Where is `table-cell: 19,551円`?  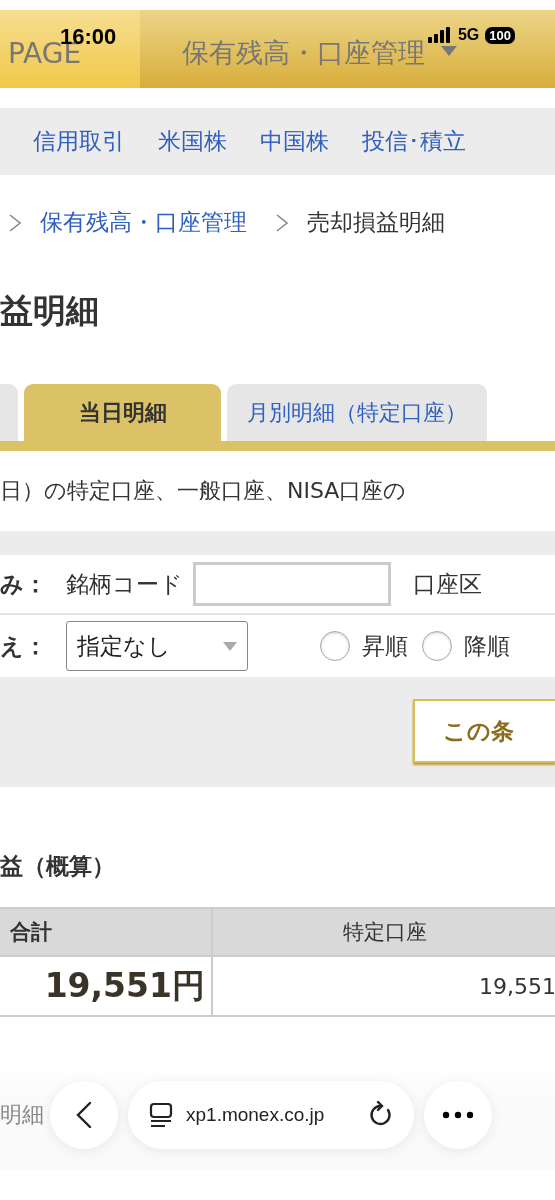 table-cell: 19,551円 is located at coordinates (106, 985).